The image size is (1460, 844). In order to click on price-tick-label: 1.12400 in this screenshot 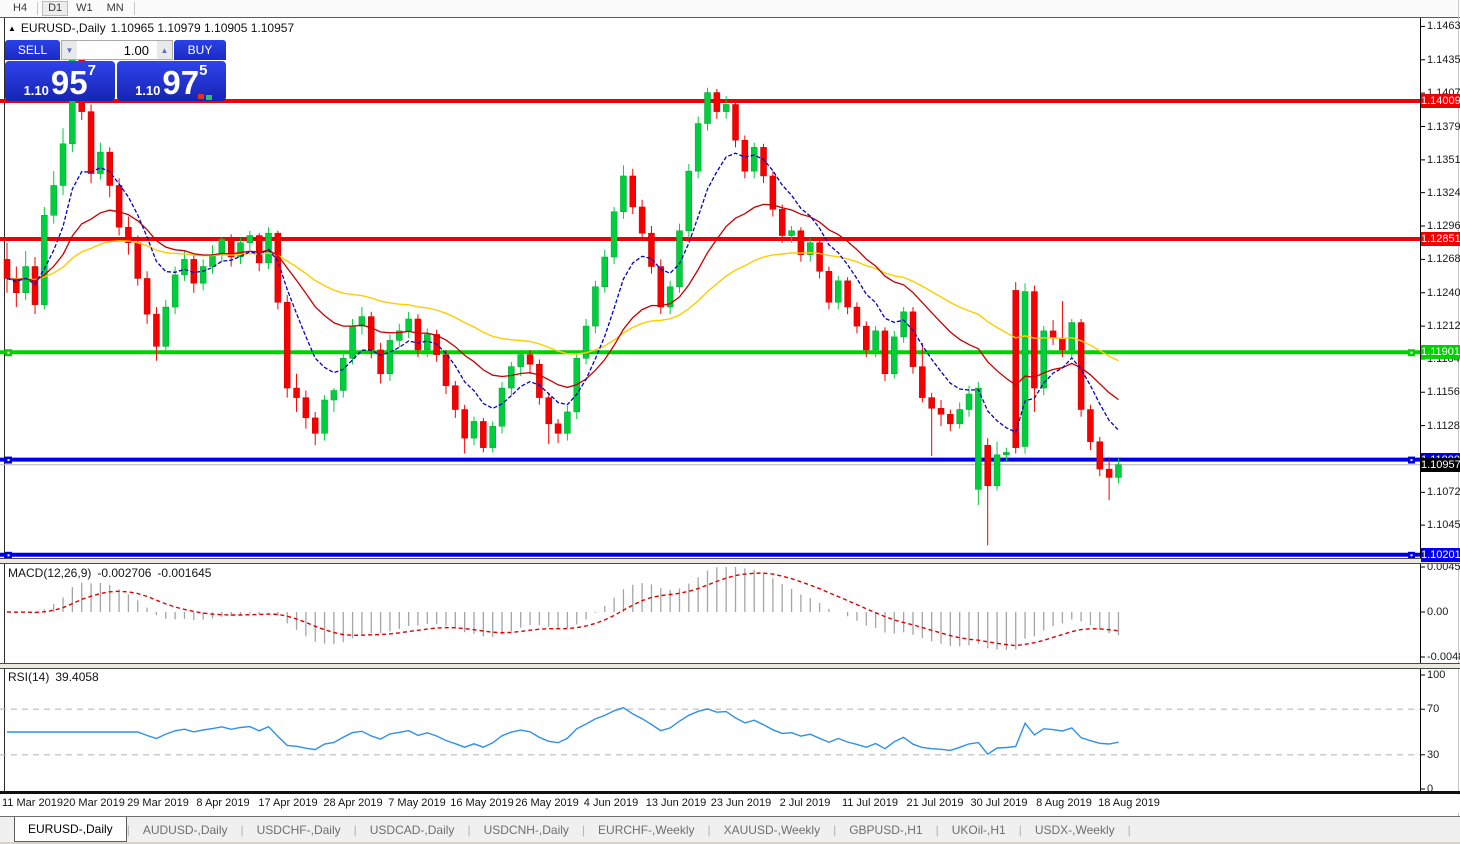, I will do `click(1443, 292)`.